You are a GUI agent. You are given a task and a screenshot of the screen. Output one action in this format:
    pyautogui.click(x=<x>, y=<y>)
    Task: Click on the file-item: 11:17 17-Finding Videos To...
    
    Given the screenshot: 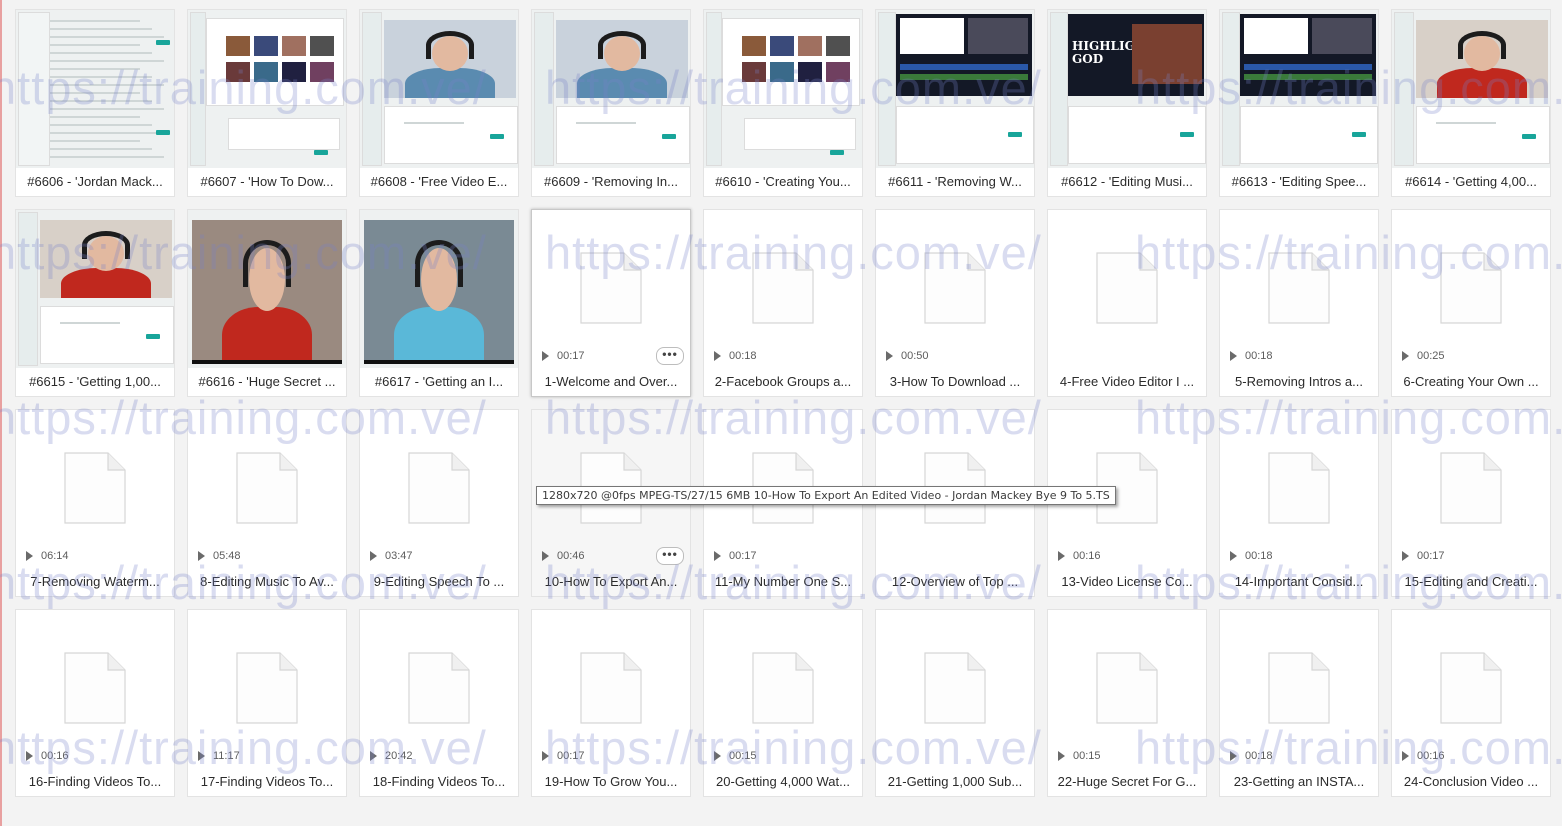 What is the action you would take?
    pyautogui.click(x=267, y=703)
    